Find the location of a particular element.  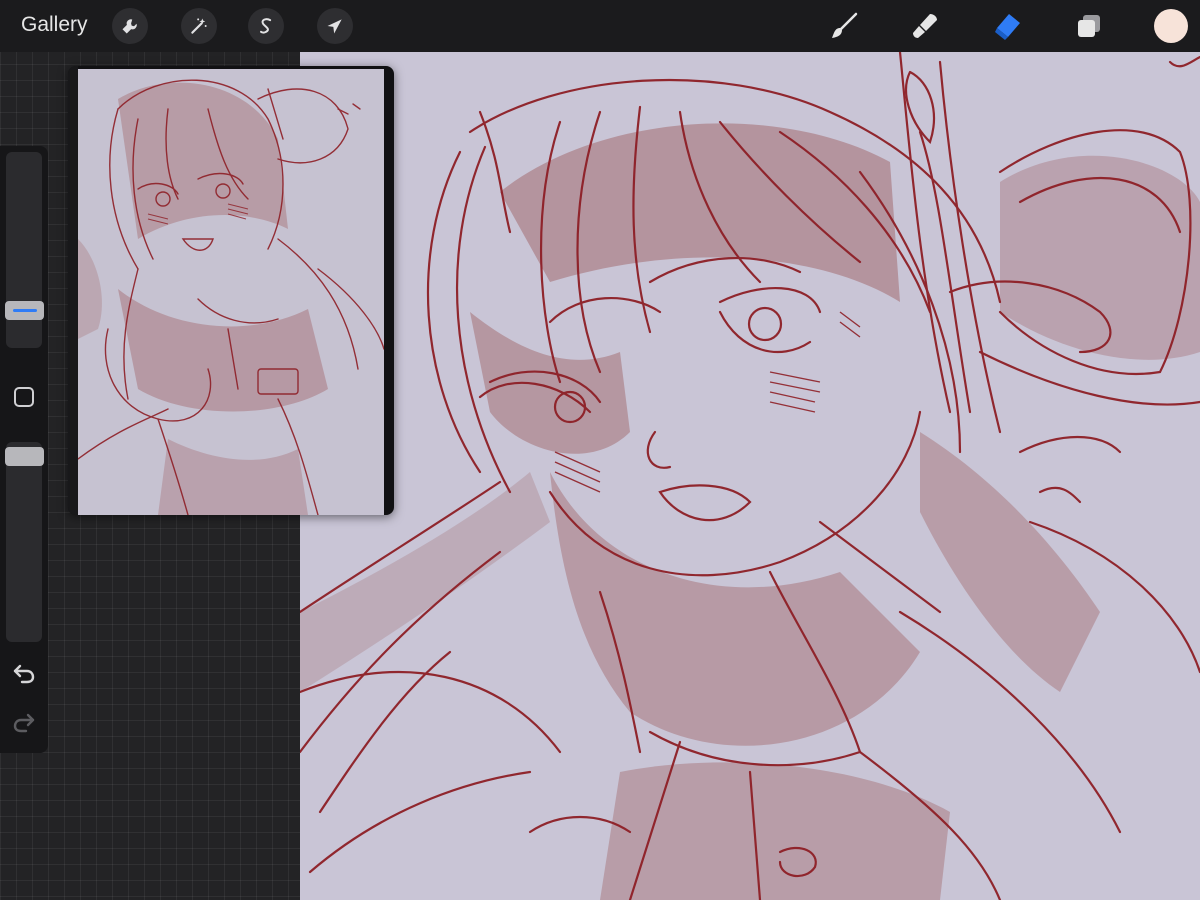

reference-window is located at coordinates (231, 290).